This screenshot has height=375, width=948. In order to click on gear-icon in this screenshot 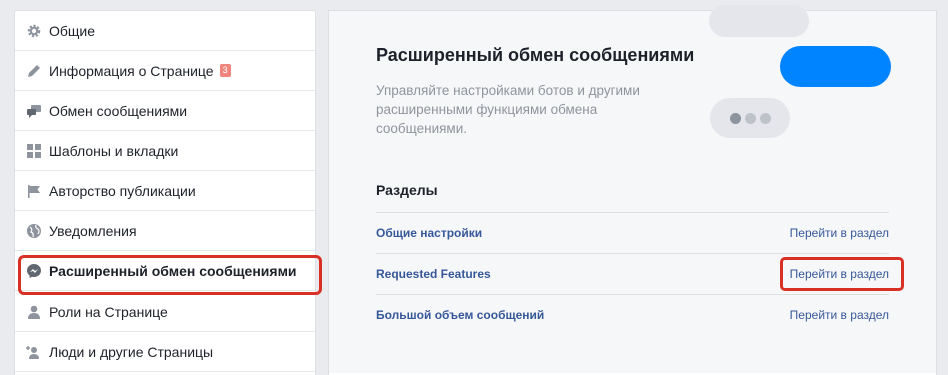, I will do `click(34, 31)`.